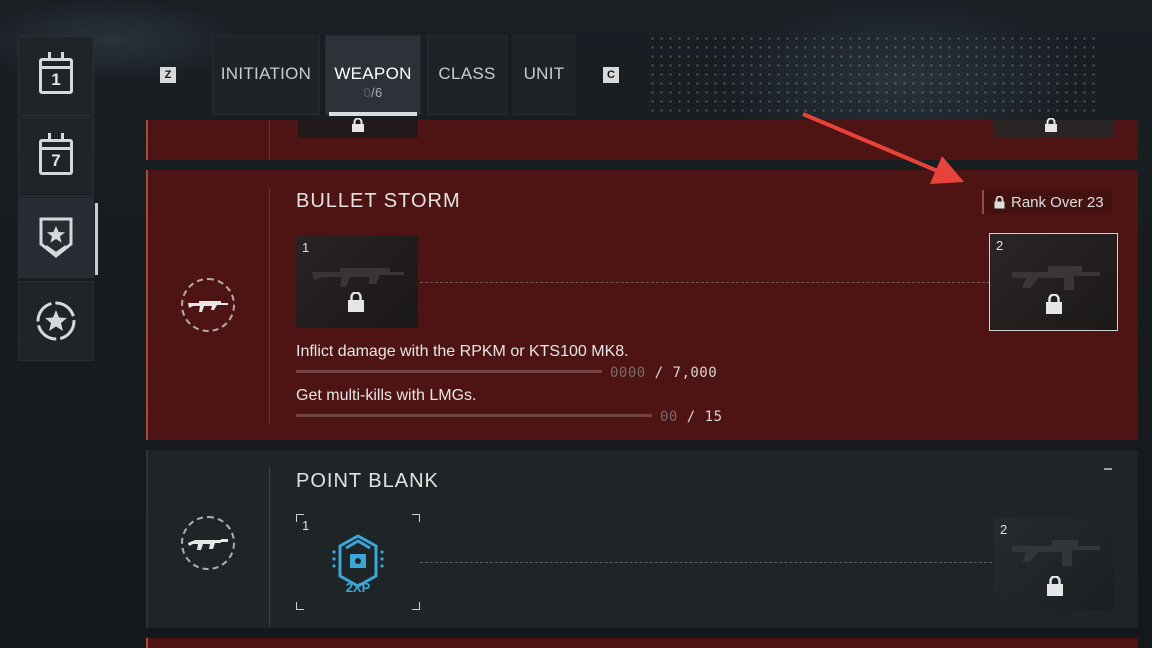 The image size is (1152, 648). Describe the element at coordinates (642, 643) in the screenshot. I see `challenge-card-next` at that location.